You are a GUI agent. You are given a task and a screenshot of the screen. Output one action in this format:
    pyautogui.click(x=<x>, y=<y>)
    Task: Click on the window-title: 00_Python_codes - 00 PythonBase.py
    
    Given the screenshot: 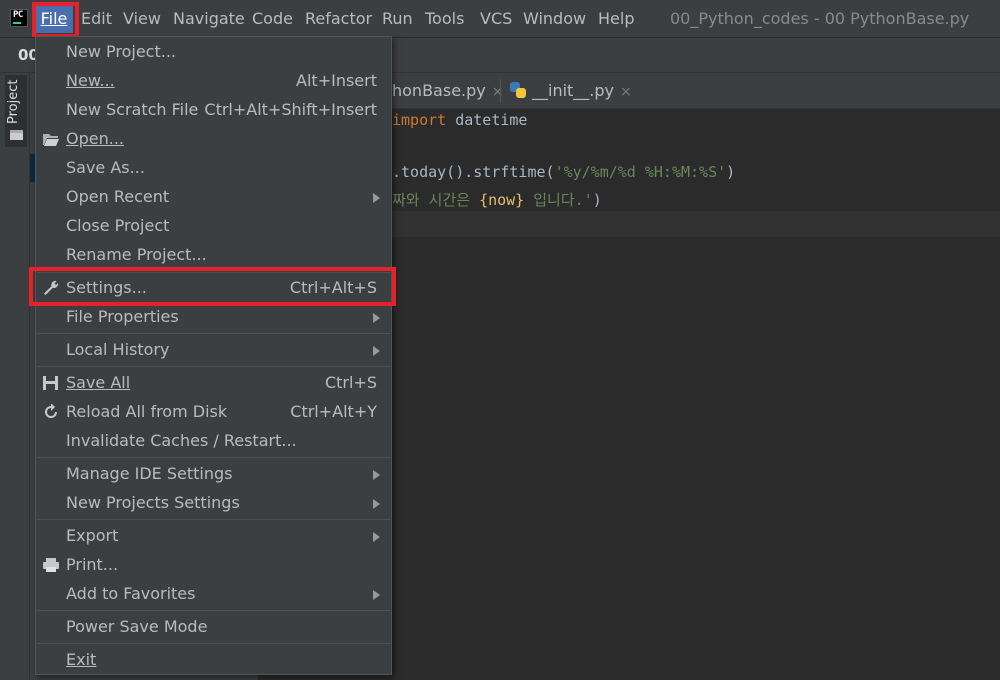 What is the action you would take?
    pyautogui.click(x=820, y=18)
    